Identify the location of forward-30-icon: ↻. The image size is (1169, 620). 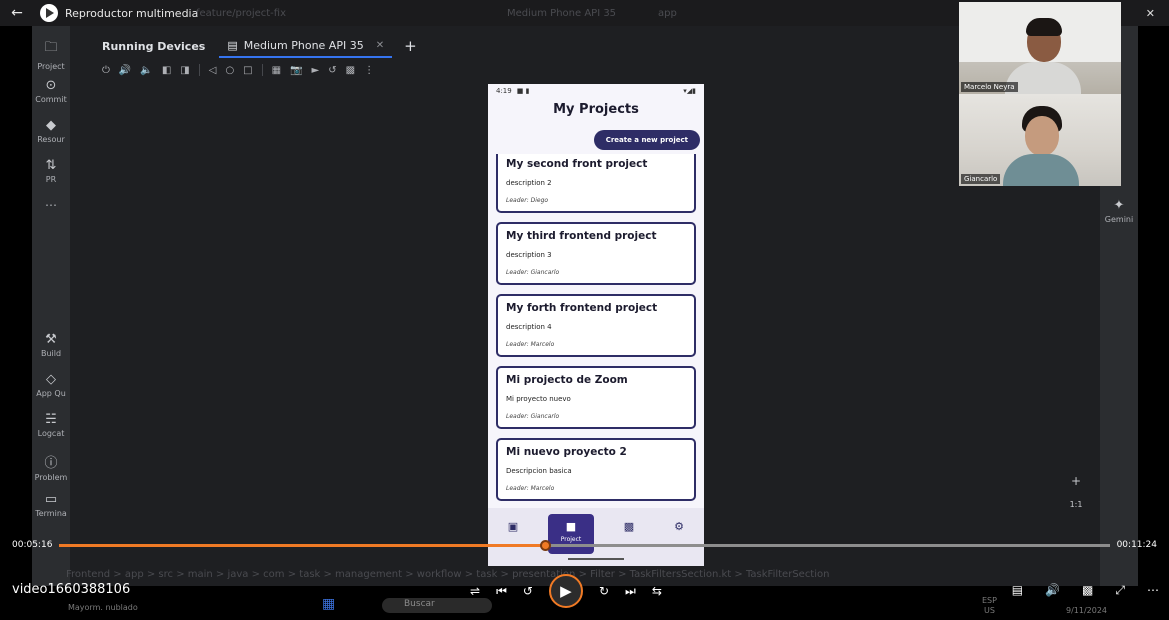
(604, 591).